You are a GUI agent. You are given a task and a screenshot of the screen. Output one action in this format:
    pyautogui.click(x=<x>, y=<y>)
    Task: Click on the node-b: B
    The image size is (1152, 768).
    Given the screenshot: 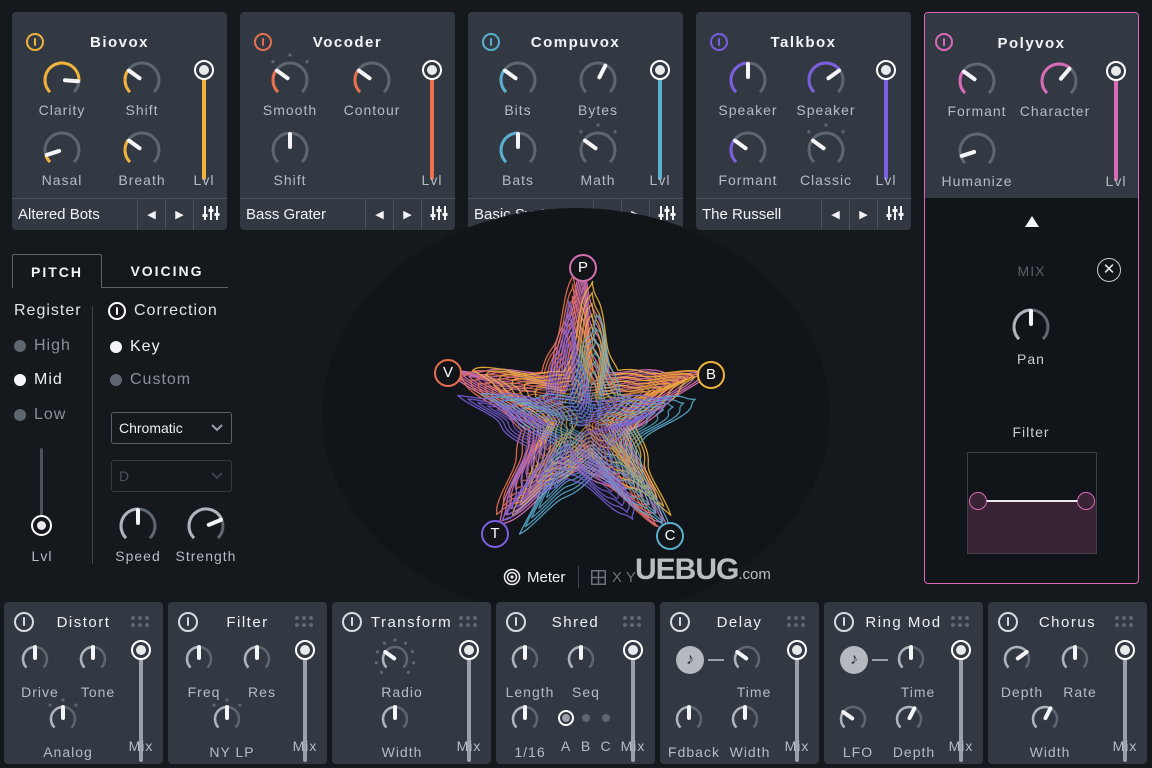 What is the action you would take?
    pyautogui.click(x=711, y=375)
    